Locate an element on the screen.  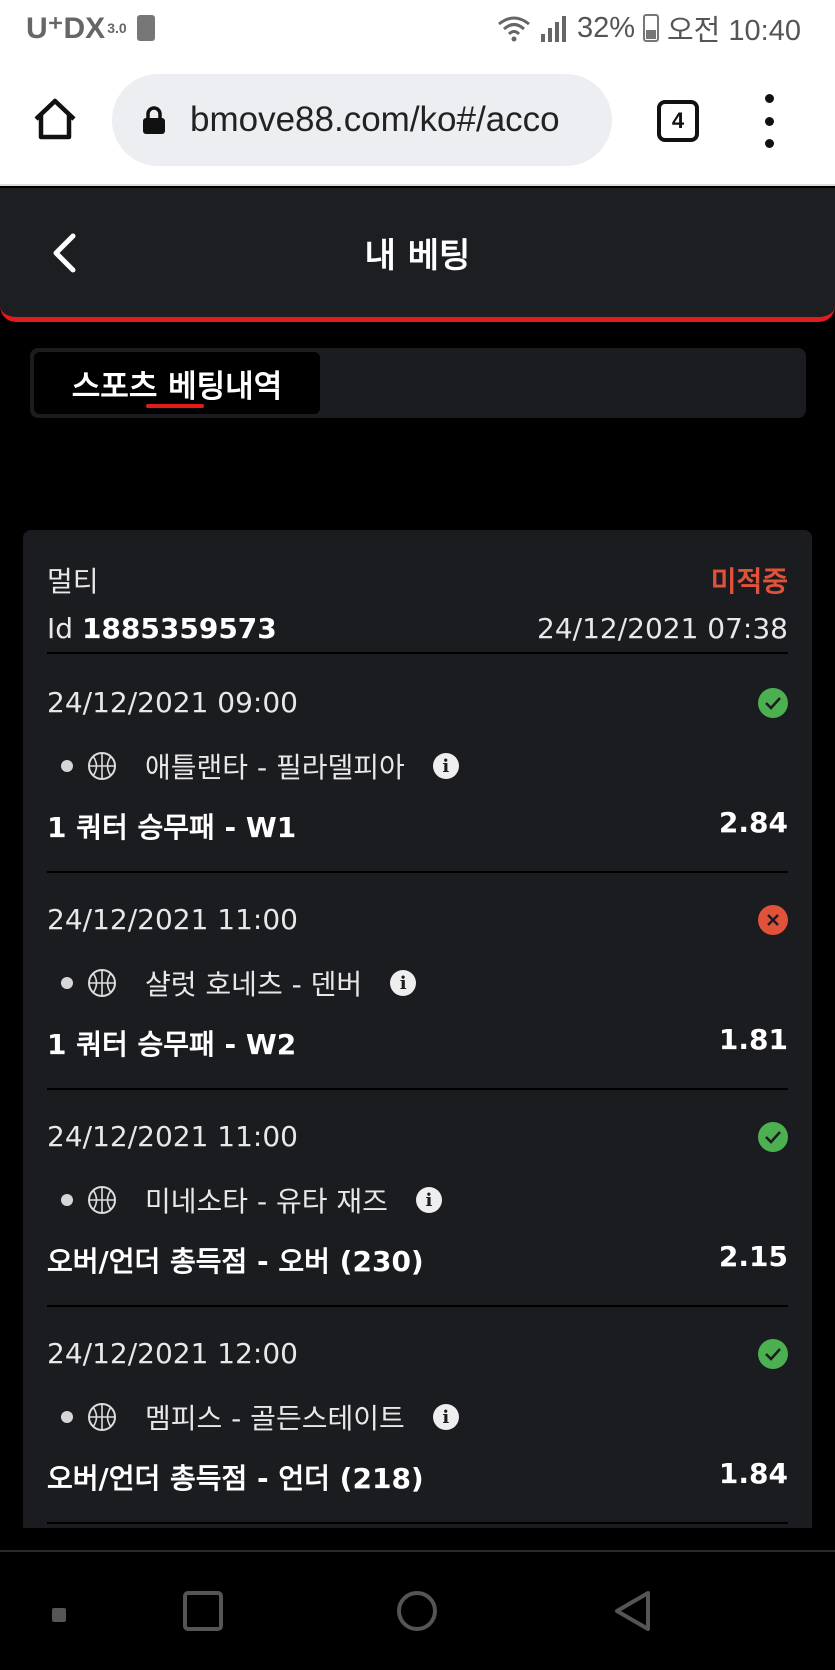
status-bar: U⁺DX 3.0 32% 오전 10:40 is located at coordinates (417, 28).